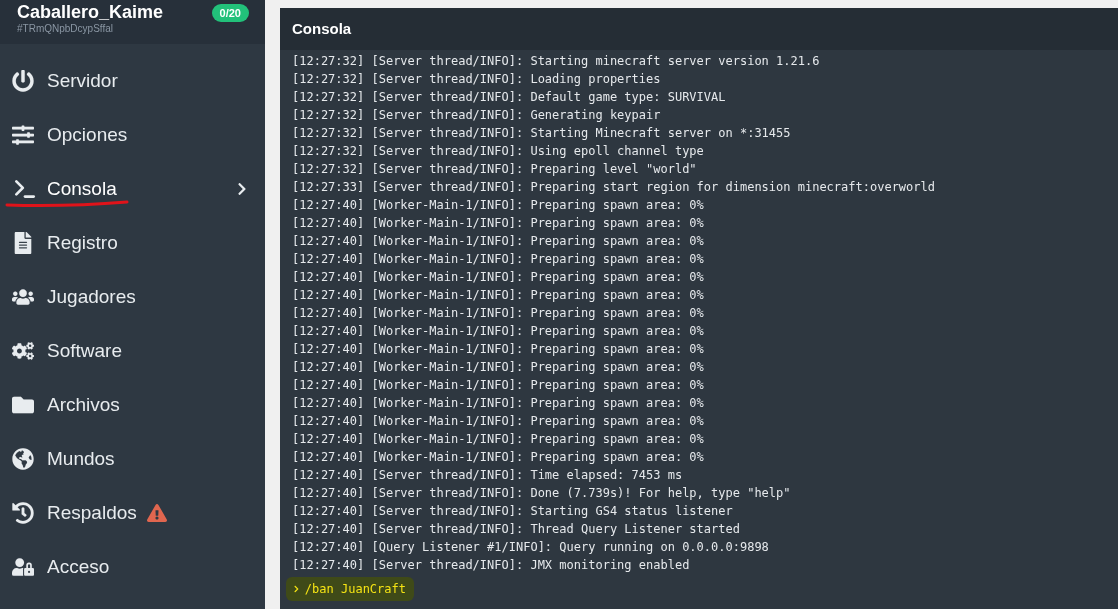  Describe the element at coordinates (23, 243) in the screenshot. I see `document-icon` at that location.